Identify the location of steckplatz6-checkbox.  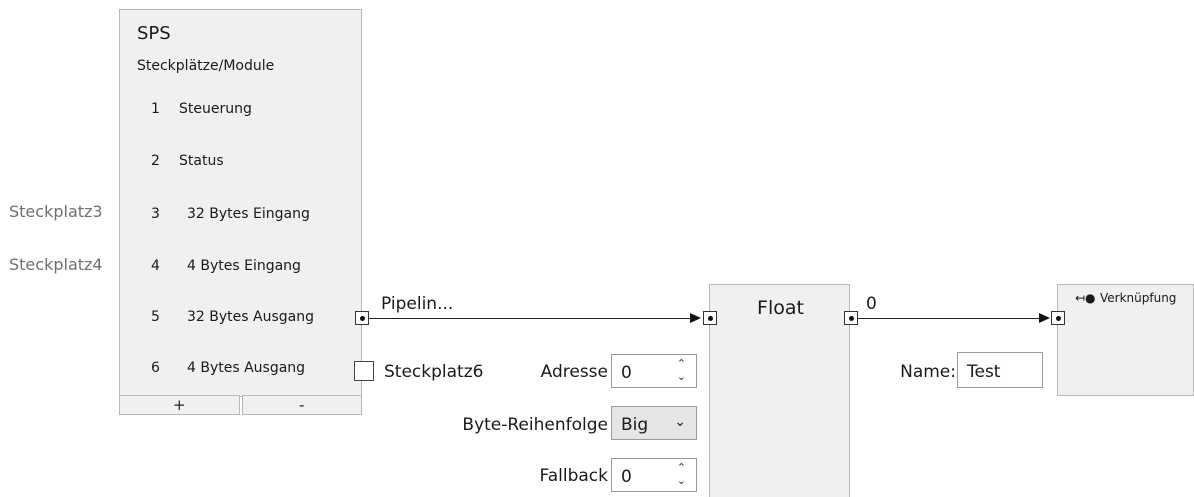
(364, 371).